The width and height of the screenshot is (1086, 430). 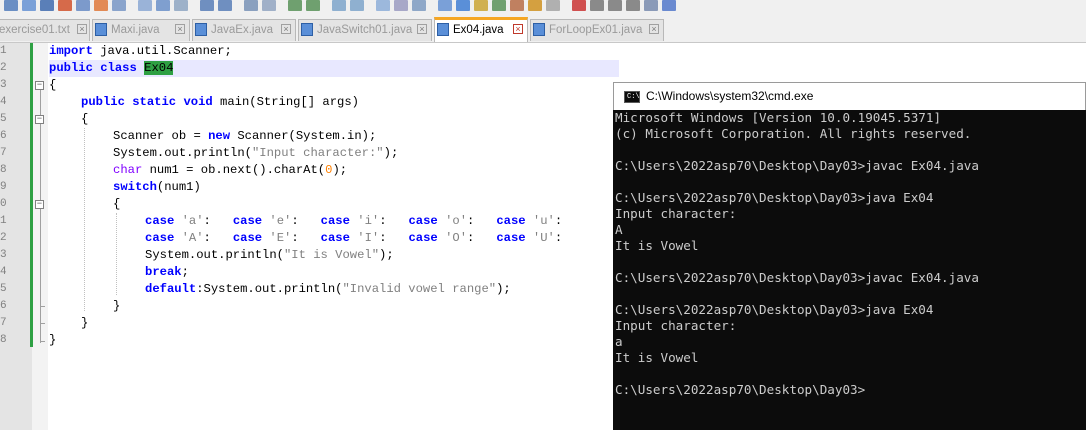 What do you see at coordinates (53, 340) in the screenshot?
I see `code-line-18: }` at bounding box center [53, 340].